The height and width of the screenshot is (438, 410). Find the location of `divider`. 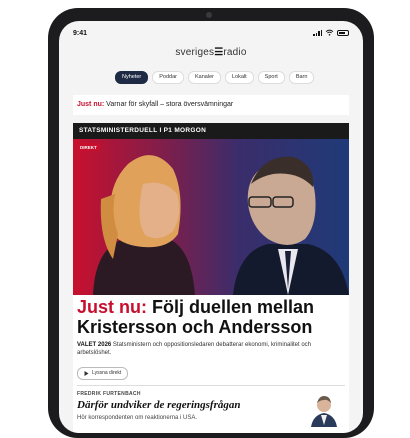

divider is located at coordinates (211, 385).